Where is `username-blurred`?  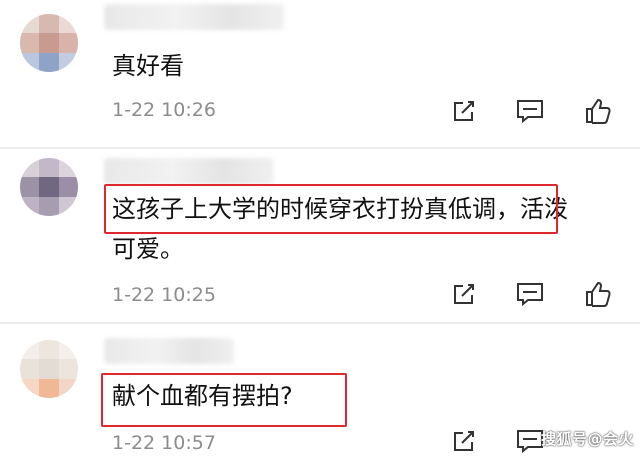 username-blurred is located at coordinates (169, 351).